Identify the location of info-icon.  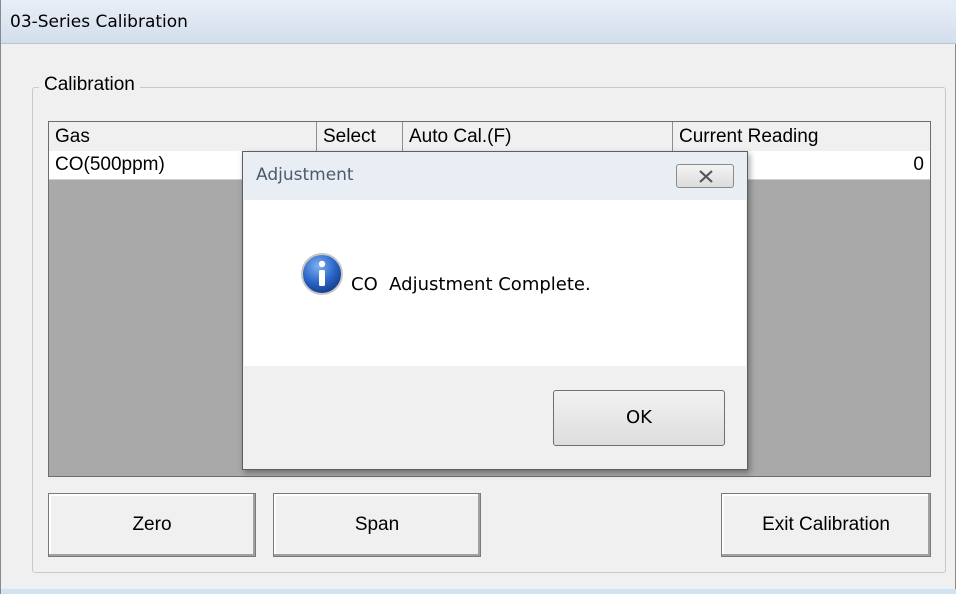
(322, 274).